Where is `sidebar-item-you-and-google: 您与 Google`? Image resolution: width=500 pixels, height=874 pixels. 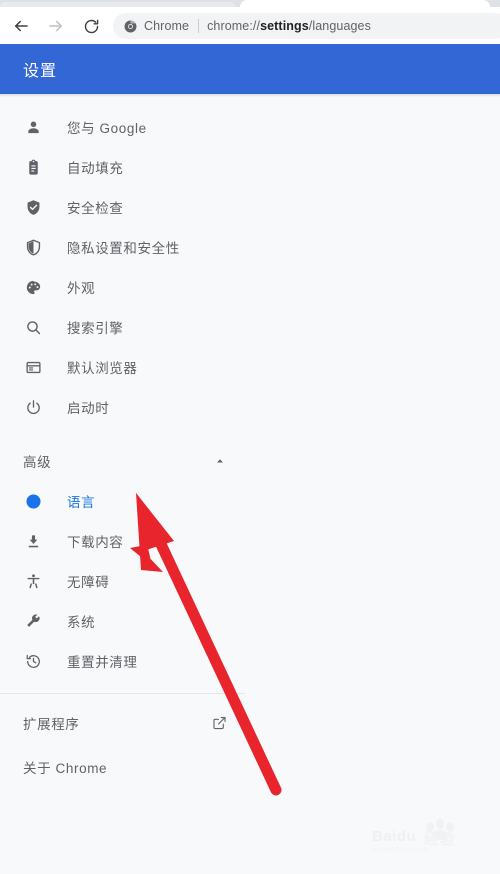 sidebar-item-you-and-google: 您与 Google is located at coordinates (250, 127).